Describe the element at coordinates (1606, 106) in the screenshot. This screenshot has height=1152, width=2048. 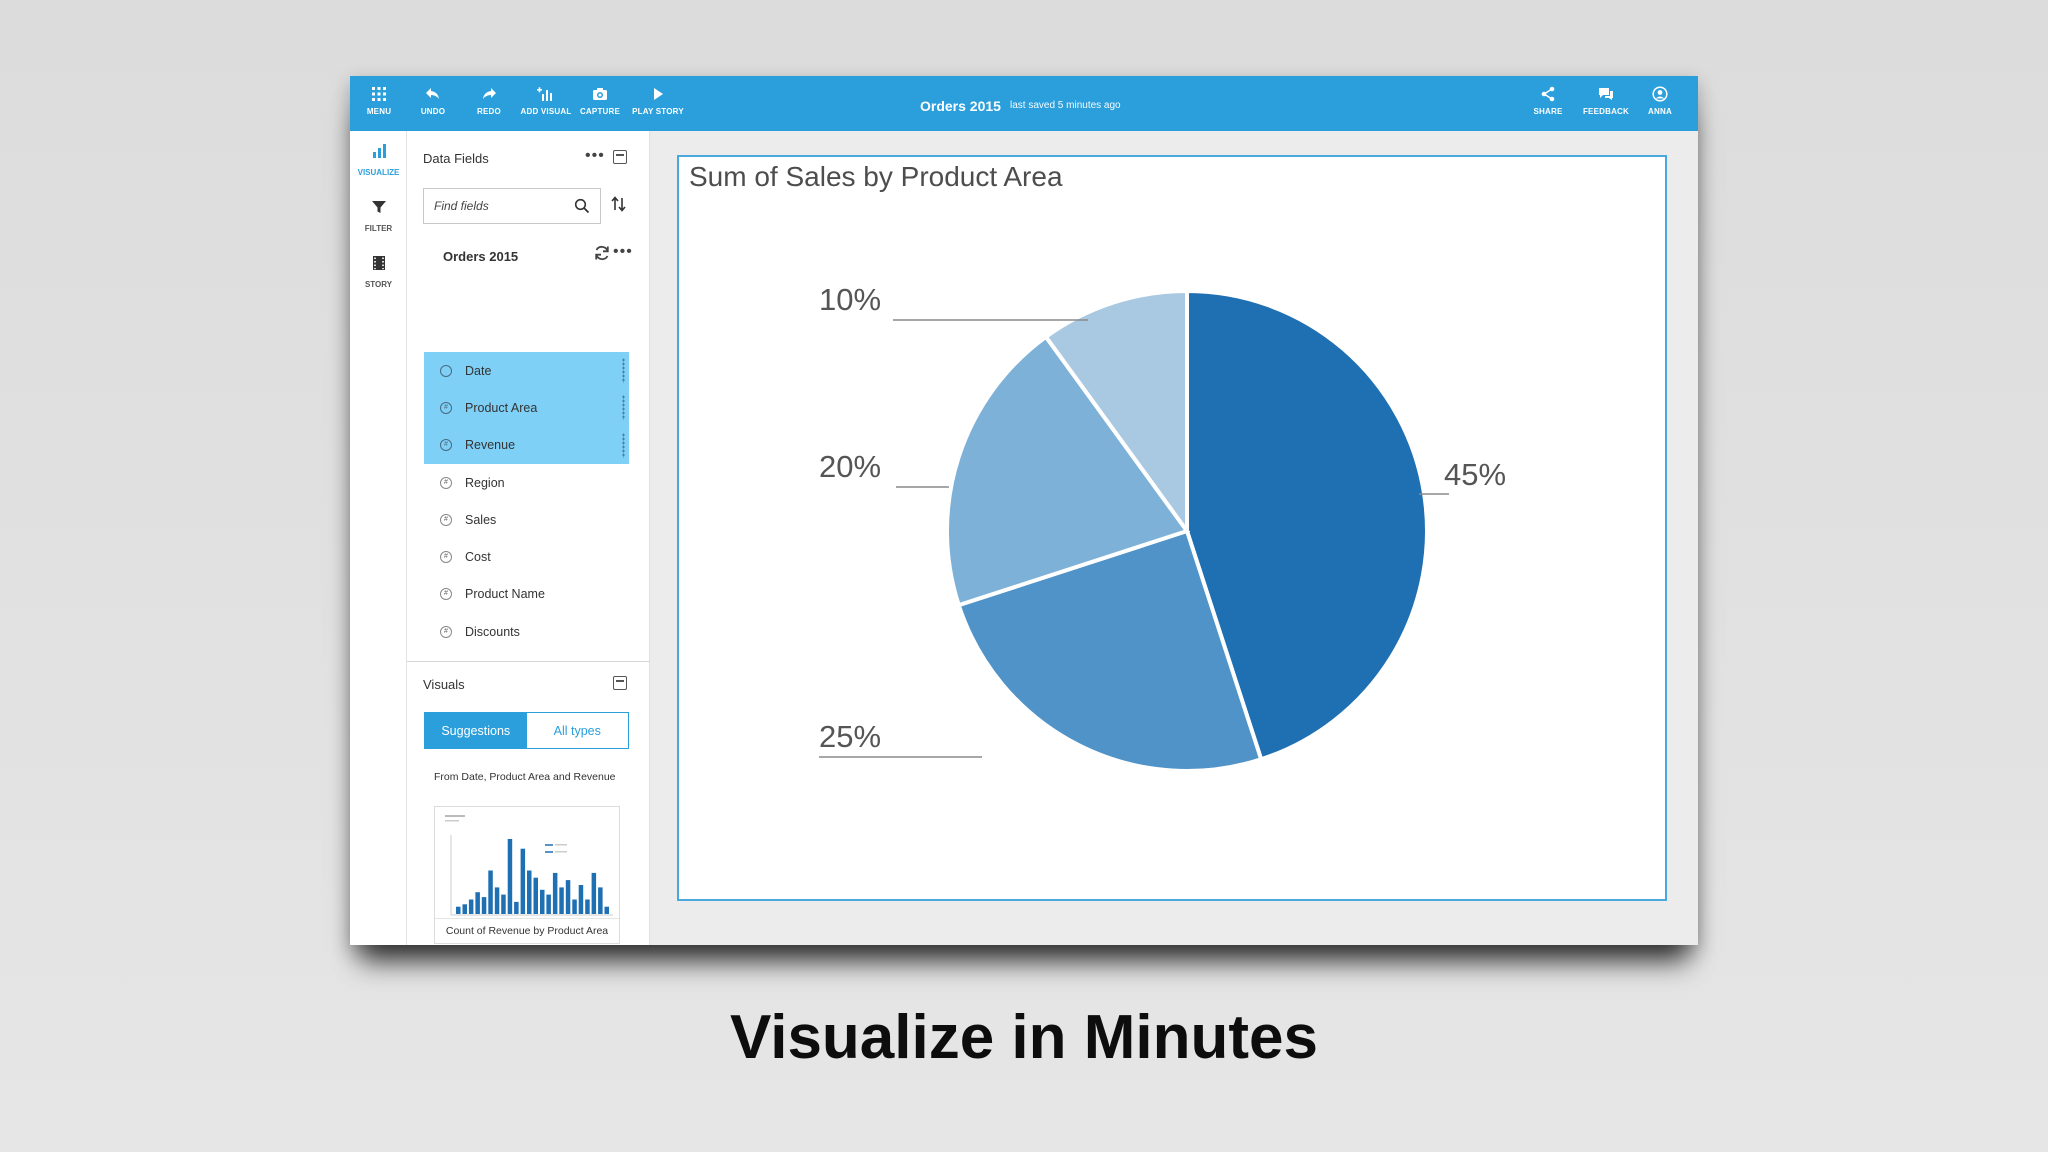
I see `feedback-button: FEEDBACK` at that location.